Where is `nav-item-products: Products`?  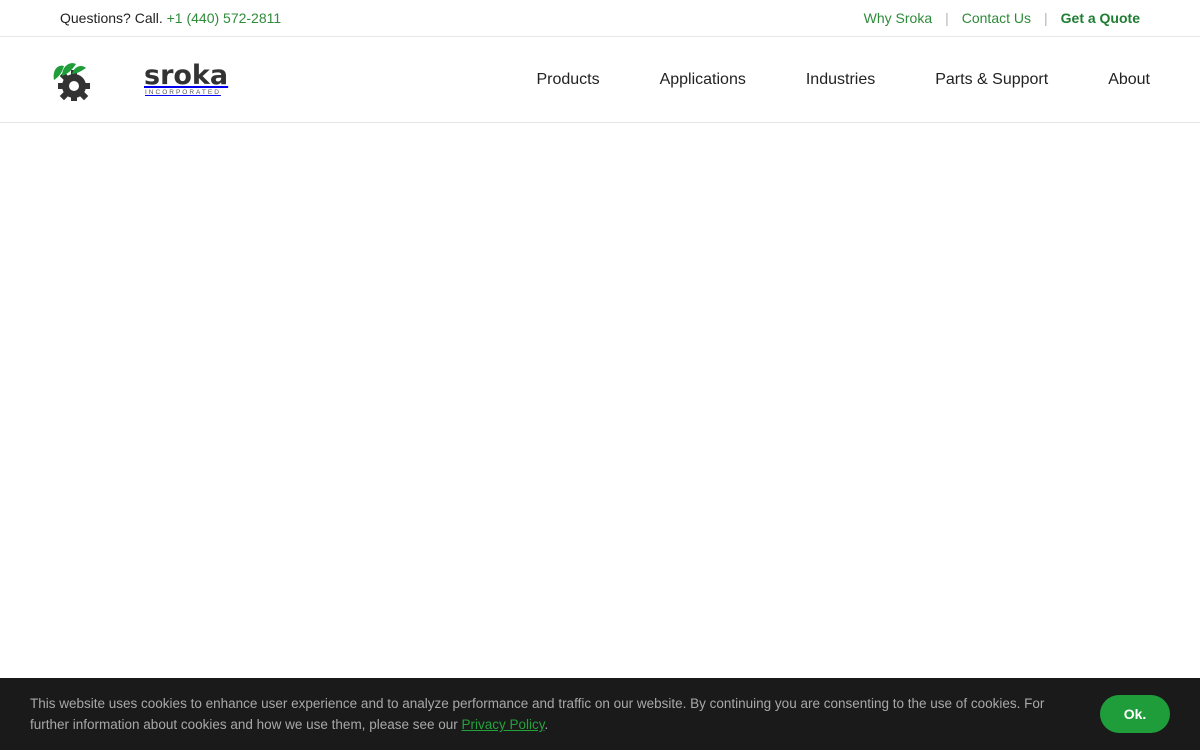
nav-item-products: Products is located at coordinates (567, 80).